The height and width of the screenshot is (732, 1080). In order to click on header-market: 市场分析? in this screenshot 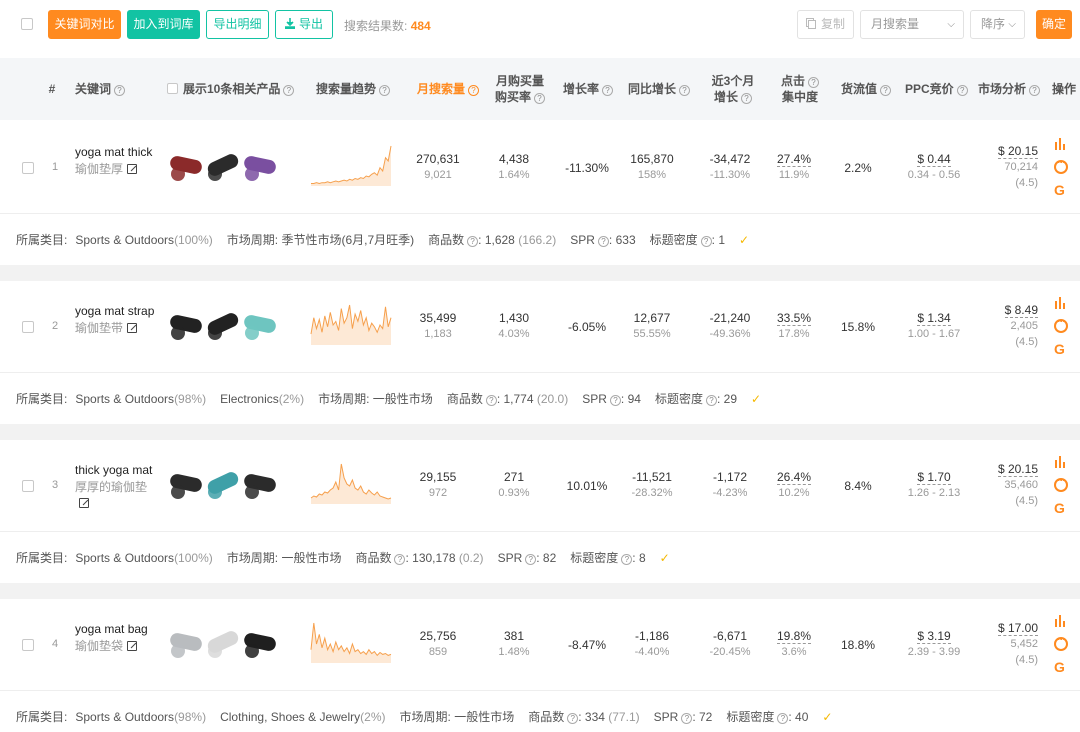, I will do `click(1009, 89)`.